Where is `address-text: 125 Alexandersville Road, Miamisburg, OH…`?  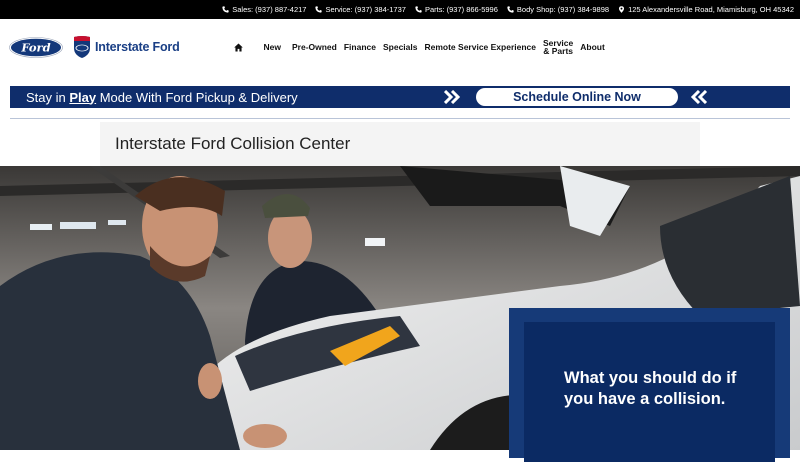
address-text: 125 Alexandersville Road, Miamisburg, OH… is located at coordinates (711, 9).